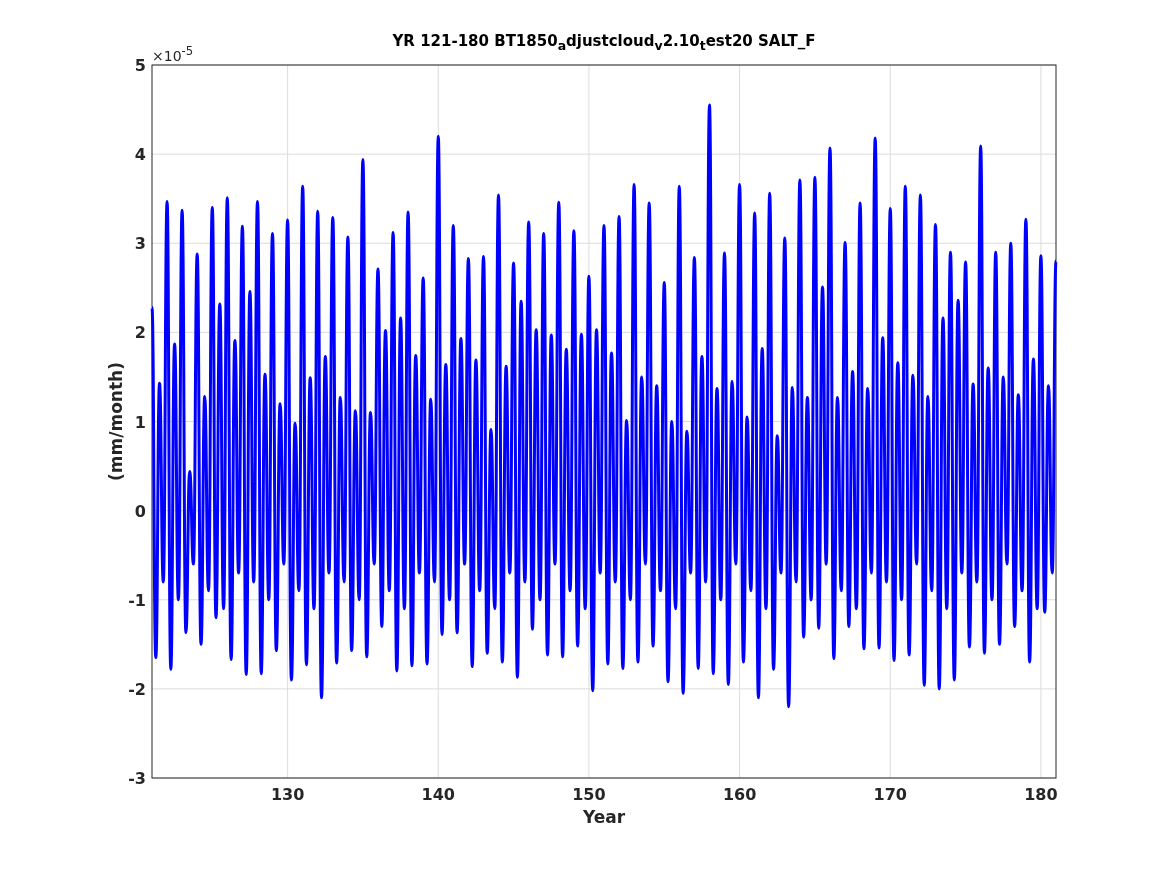 The image size is (1167, 875). Describe the element at coordinates (140, 155) in the screenshot. I see `tick-label: 4` at that location.